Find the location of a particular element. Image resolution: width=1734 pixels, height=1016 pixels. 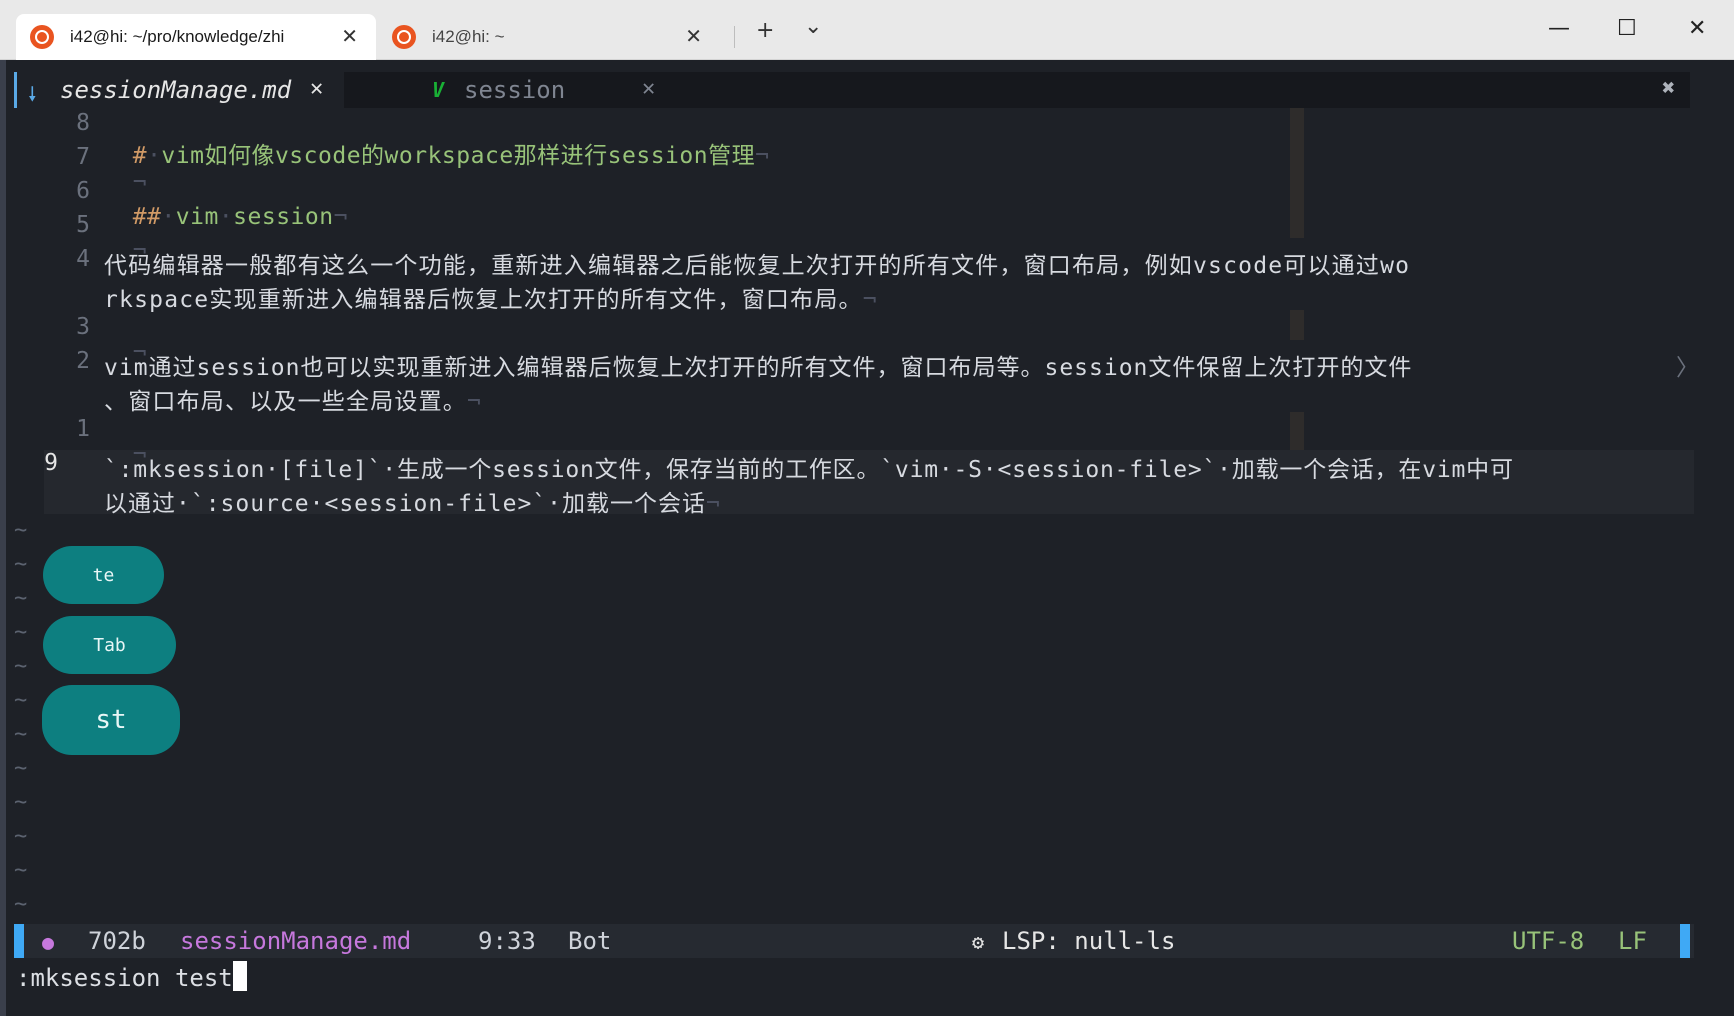

wrapped-text: 以通过·`:source·<session-file>`·加载一个会话 is located at coordinates (405, 504).